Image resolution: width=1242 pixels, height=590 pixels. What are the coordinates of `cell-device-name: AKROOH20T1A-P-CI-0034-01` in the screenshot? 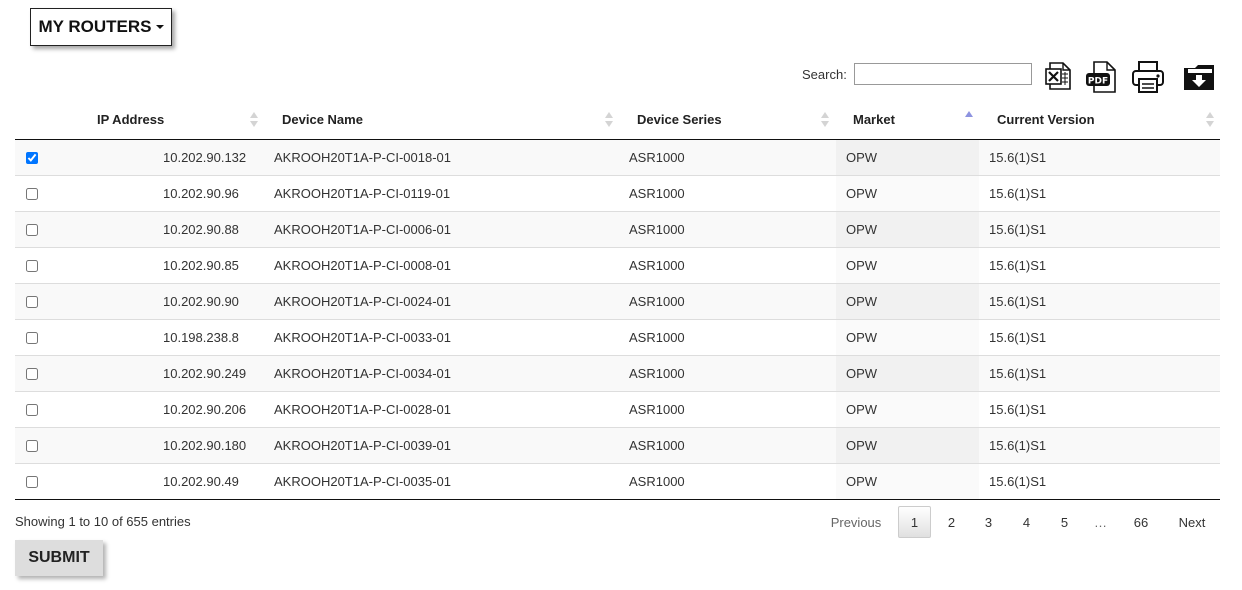 It's located at (451, 372).